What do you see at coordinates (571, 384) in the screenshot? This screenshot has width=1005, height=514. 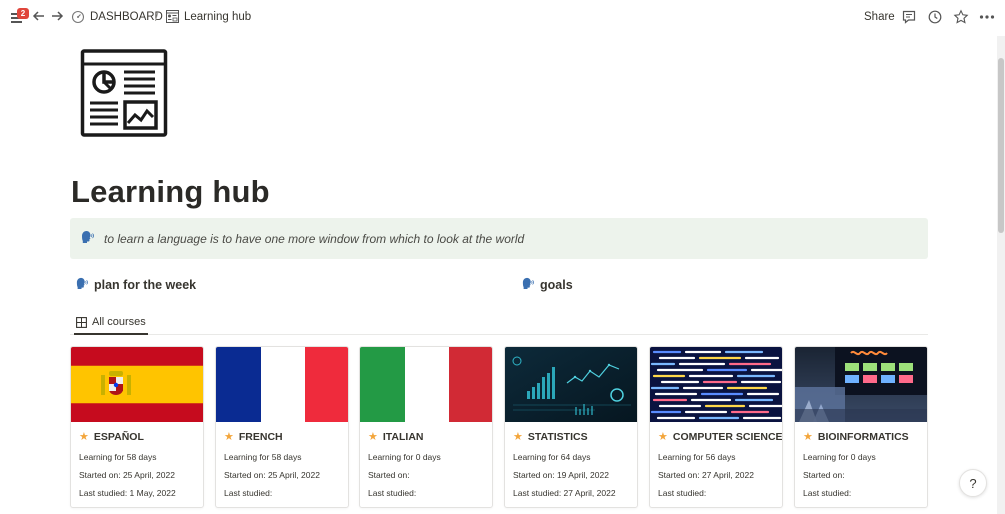 I see `data-dashboard-cover` at bounding box center [571, 384].